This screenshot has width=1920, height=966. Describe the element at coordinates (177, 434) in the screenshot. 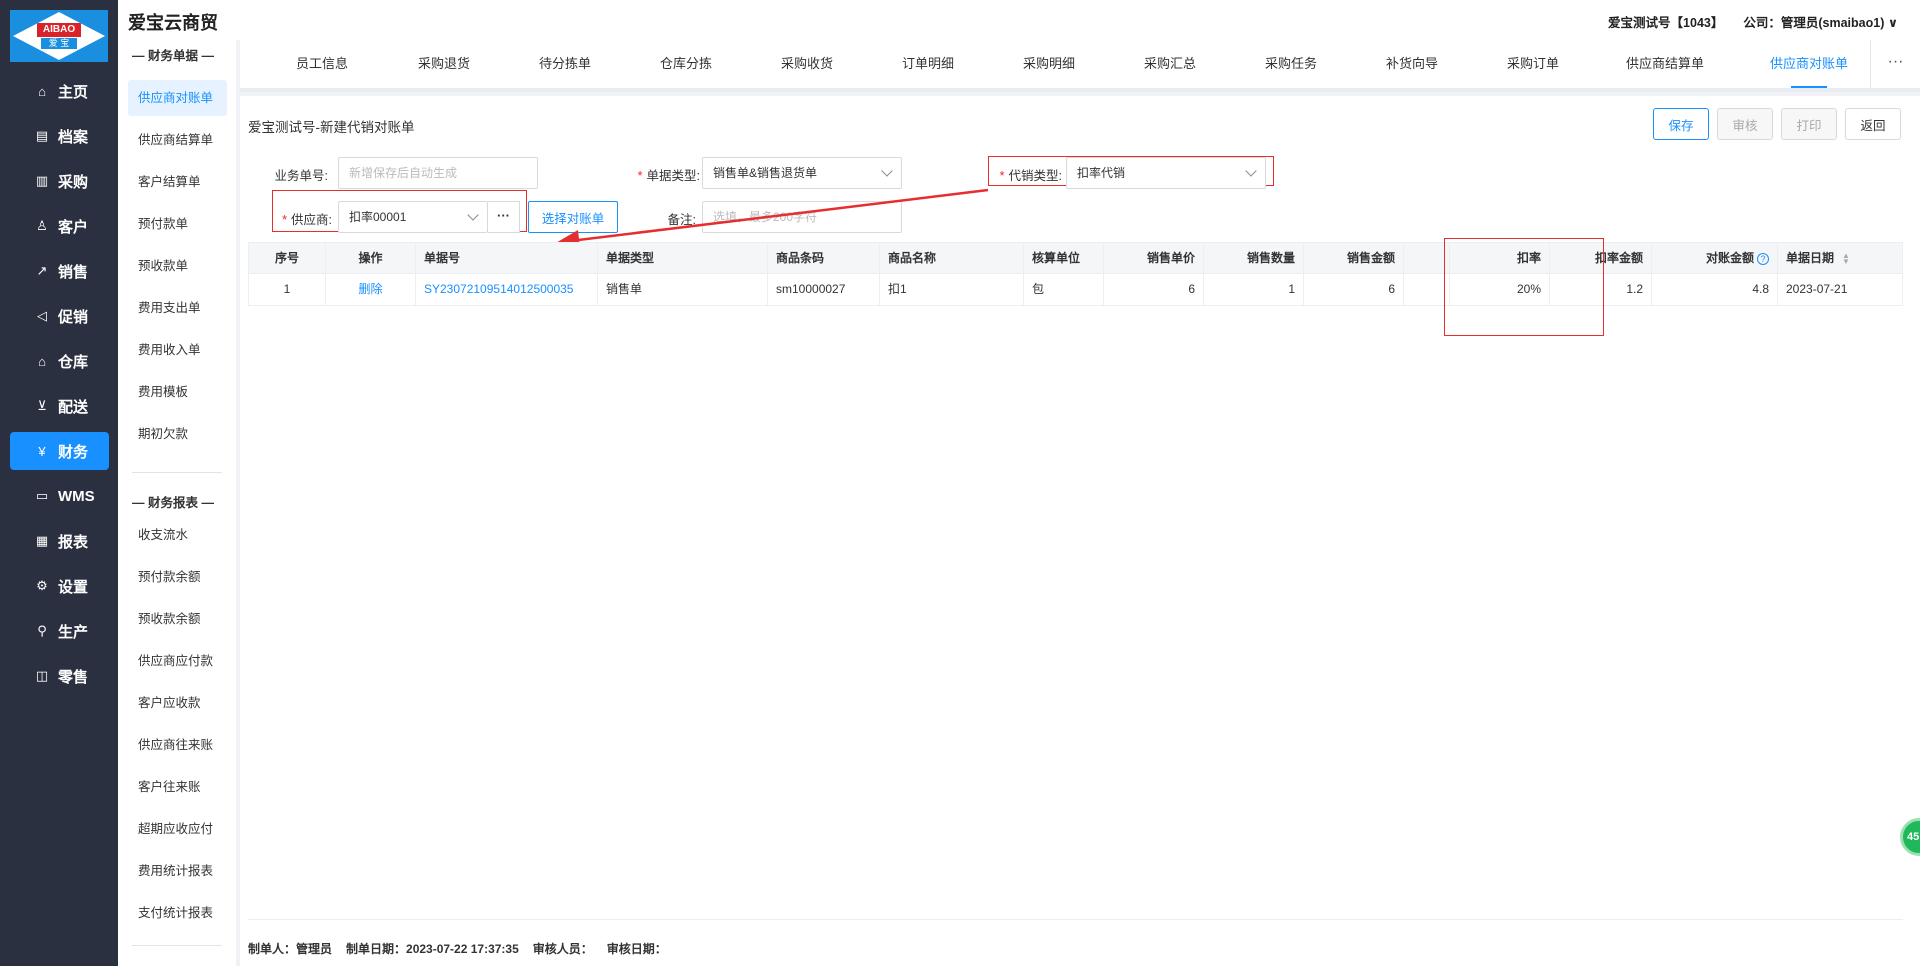

I see `sidebar-item-docs-8: 期初欠款` at that location.